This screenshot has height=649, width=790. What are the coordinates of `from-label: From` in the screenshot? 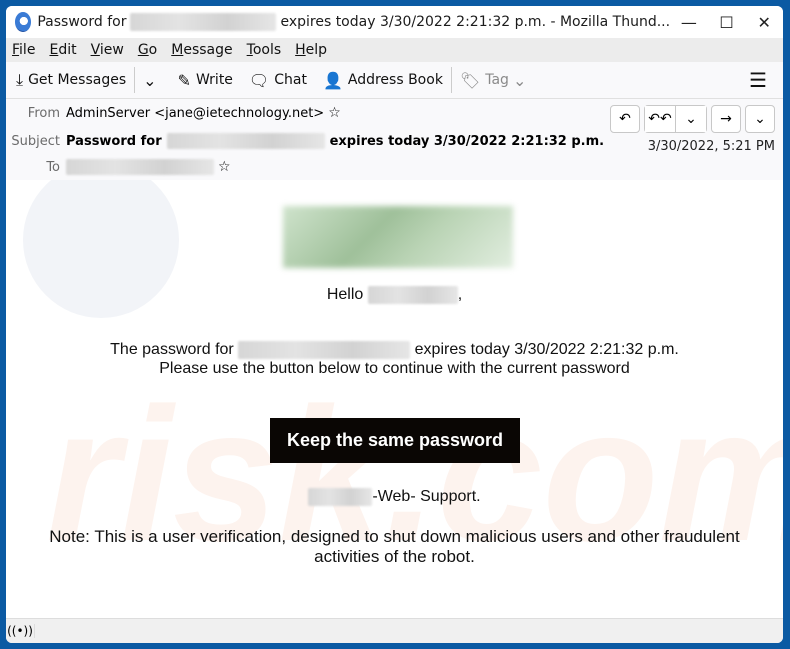 It's located at (43, 113).